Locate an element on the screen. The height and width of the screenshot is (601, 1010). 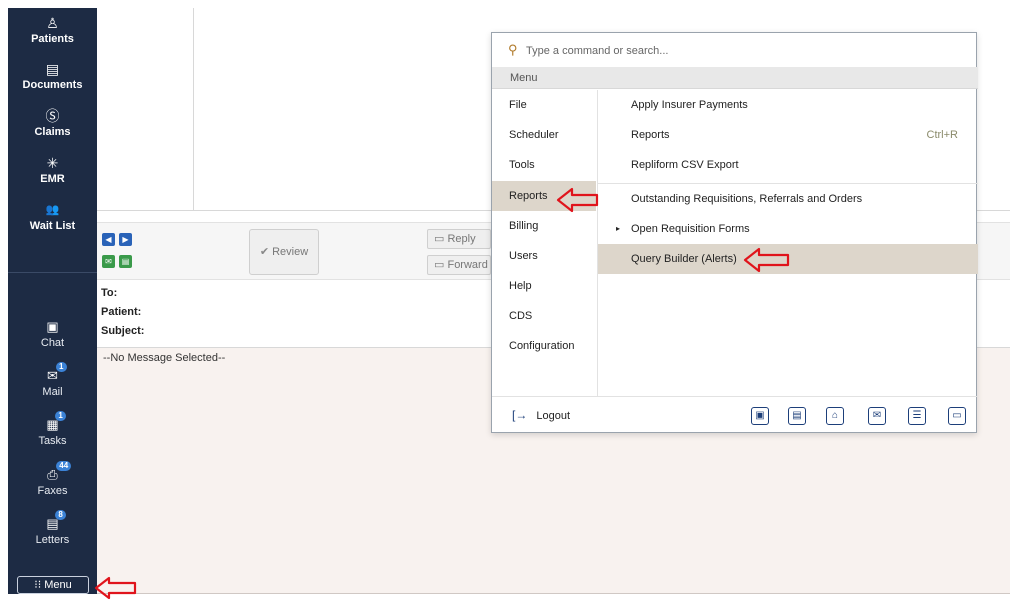
sidebar-item-wait-list: 👥 Wait List is located at coordinates (52, 217).